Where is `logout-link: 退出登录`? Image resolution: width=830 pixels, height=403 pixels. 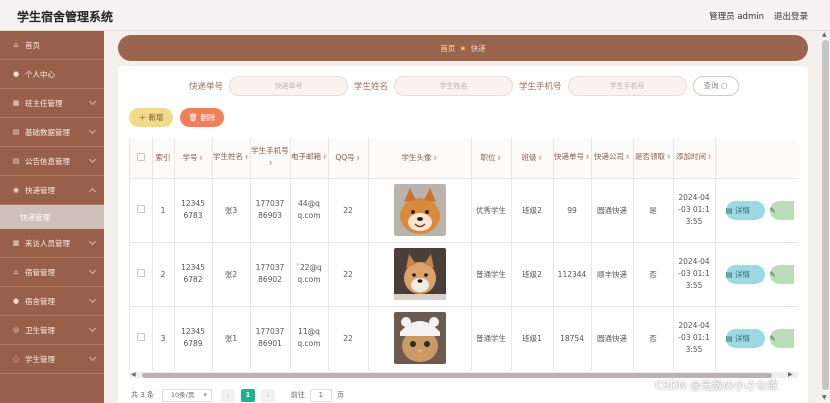
logout-link: 退出登录 is located at coordinates (791, 16).